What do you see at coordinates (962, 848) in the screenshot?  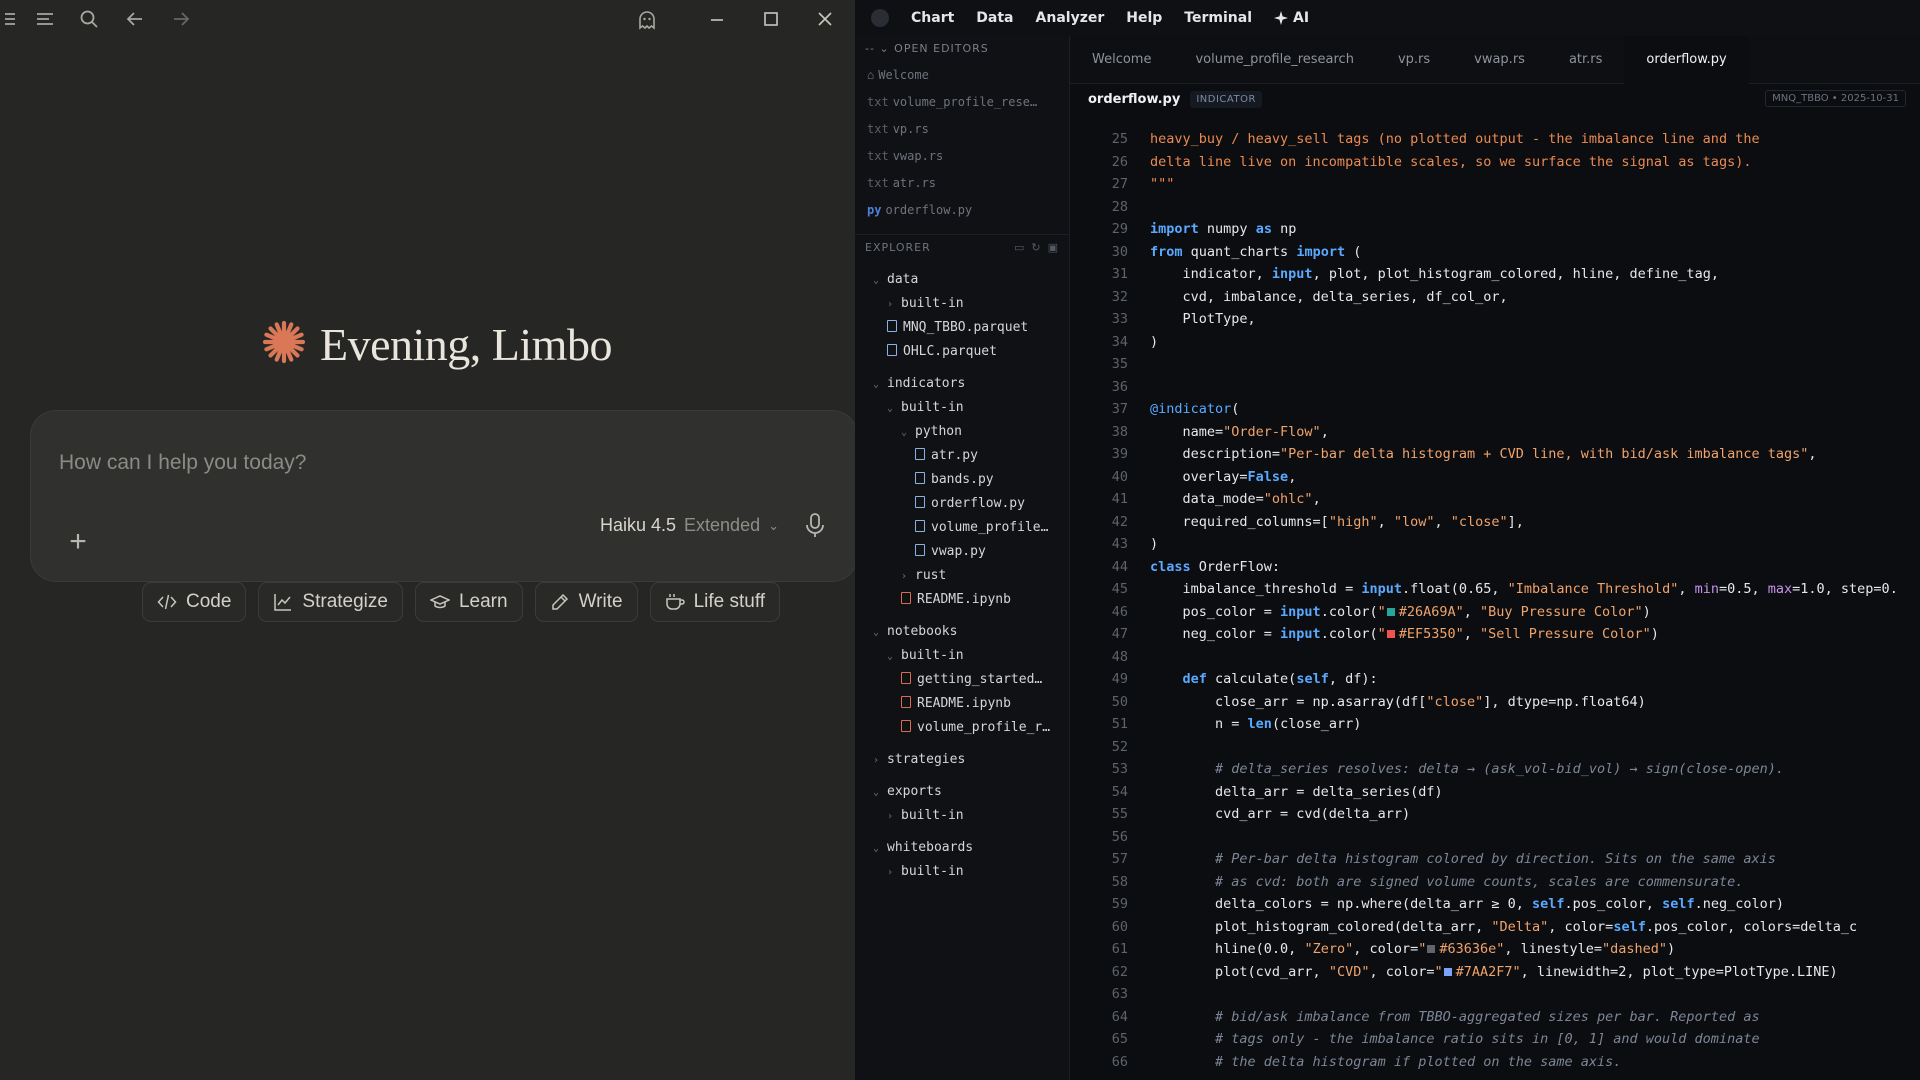 I see `tree-item-folder: ⌄ whiteboards` at bounding box center [962, 848].